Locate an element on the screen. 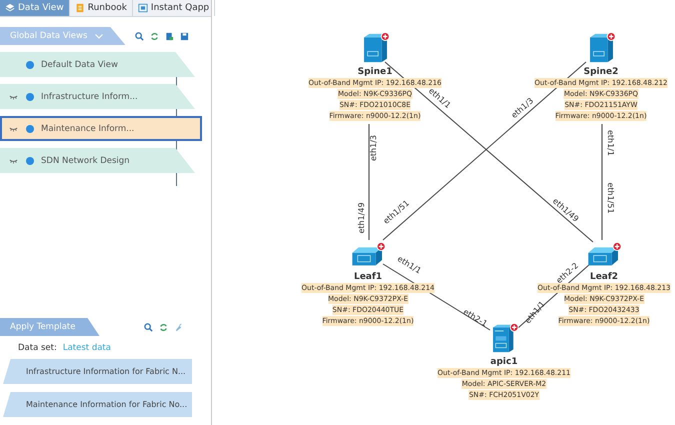 This screenshot has width=675, height=425. device-name: Leaf1 is located at coordinates (368, 277).